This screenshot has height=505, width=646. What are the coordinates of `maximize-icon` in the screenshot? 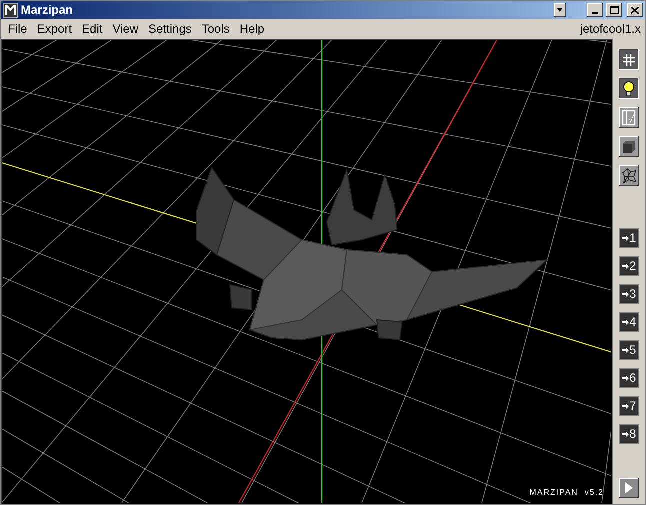 It's located at (614, 10).